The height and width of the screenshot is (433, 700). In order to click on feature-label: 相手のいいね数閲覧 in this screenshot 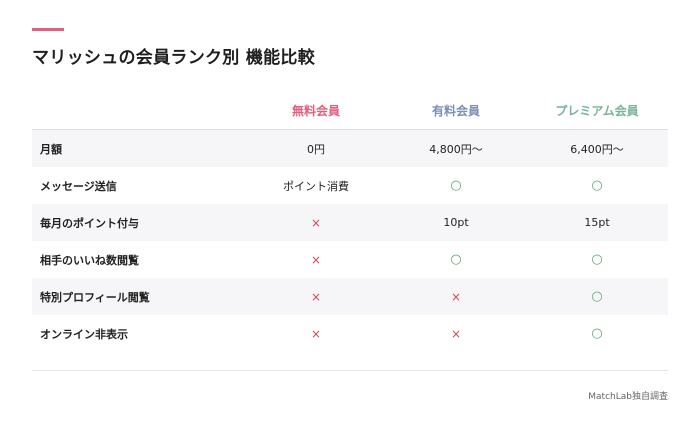, I will do `click(89, 260)`.